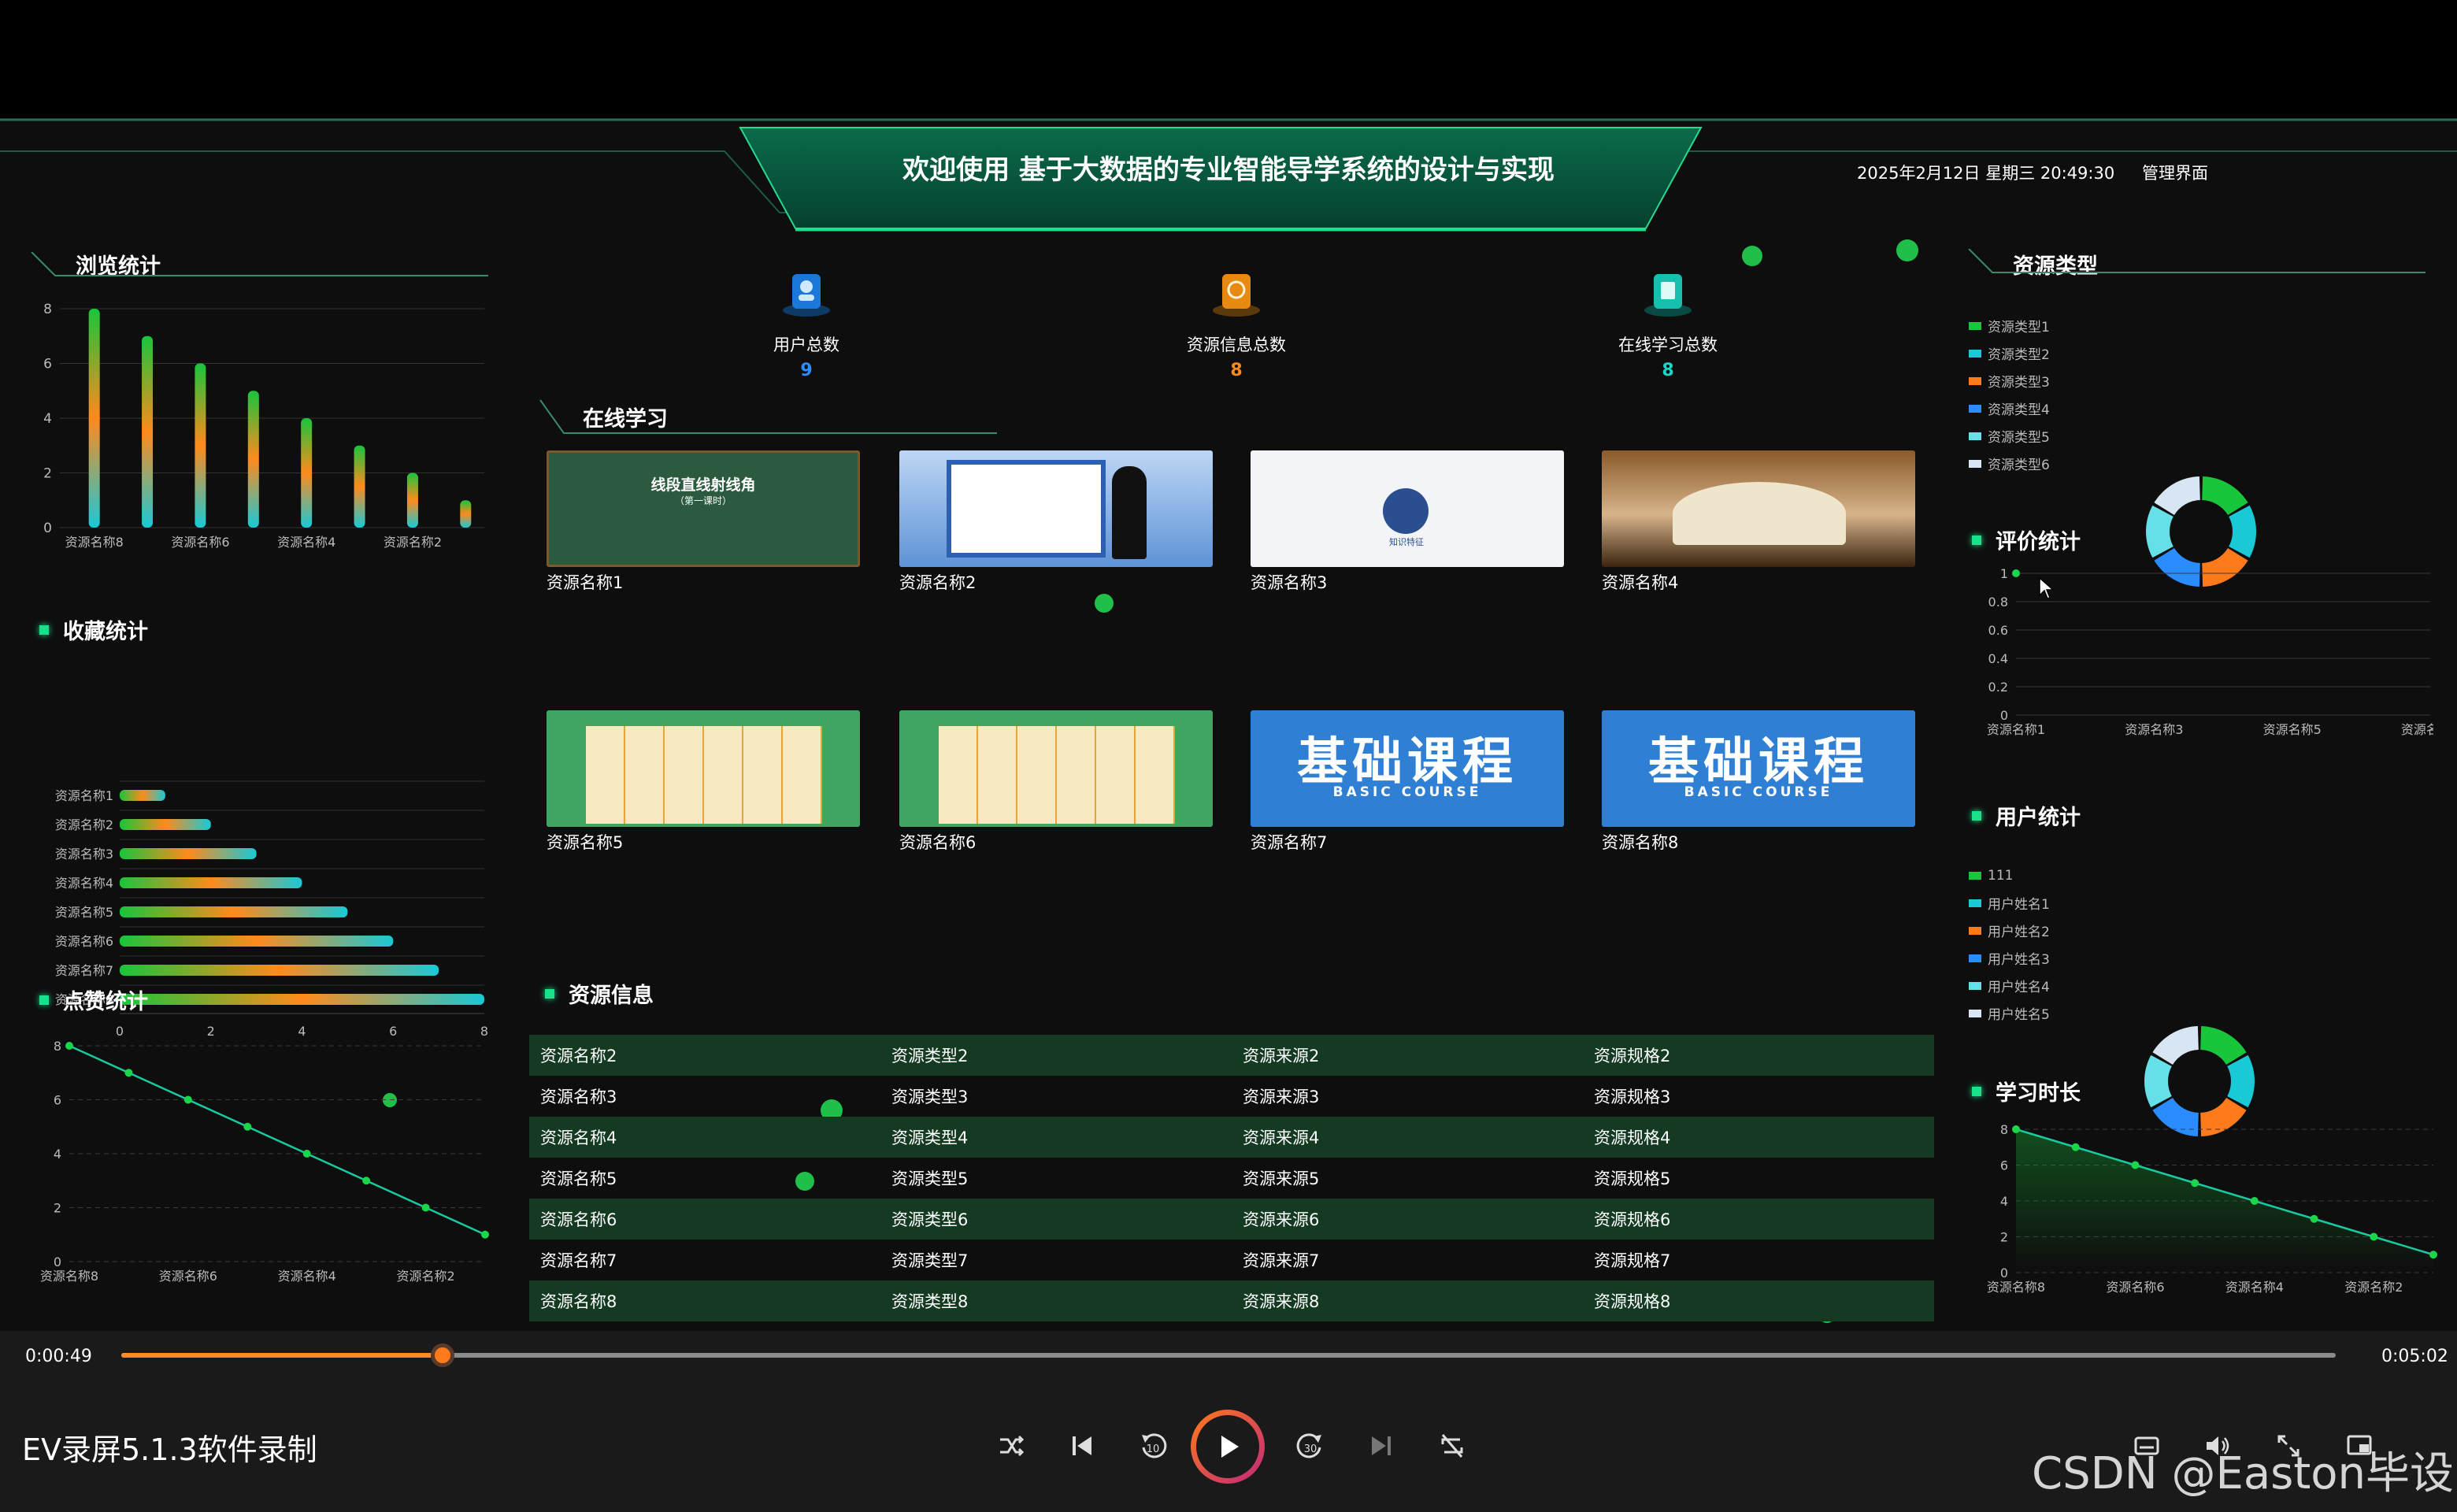  Describe the element at coordinates (2019, 960) in the screenshot. I see `legend-label: 用户姓名3` at that location.